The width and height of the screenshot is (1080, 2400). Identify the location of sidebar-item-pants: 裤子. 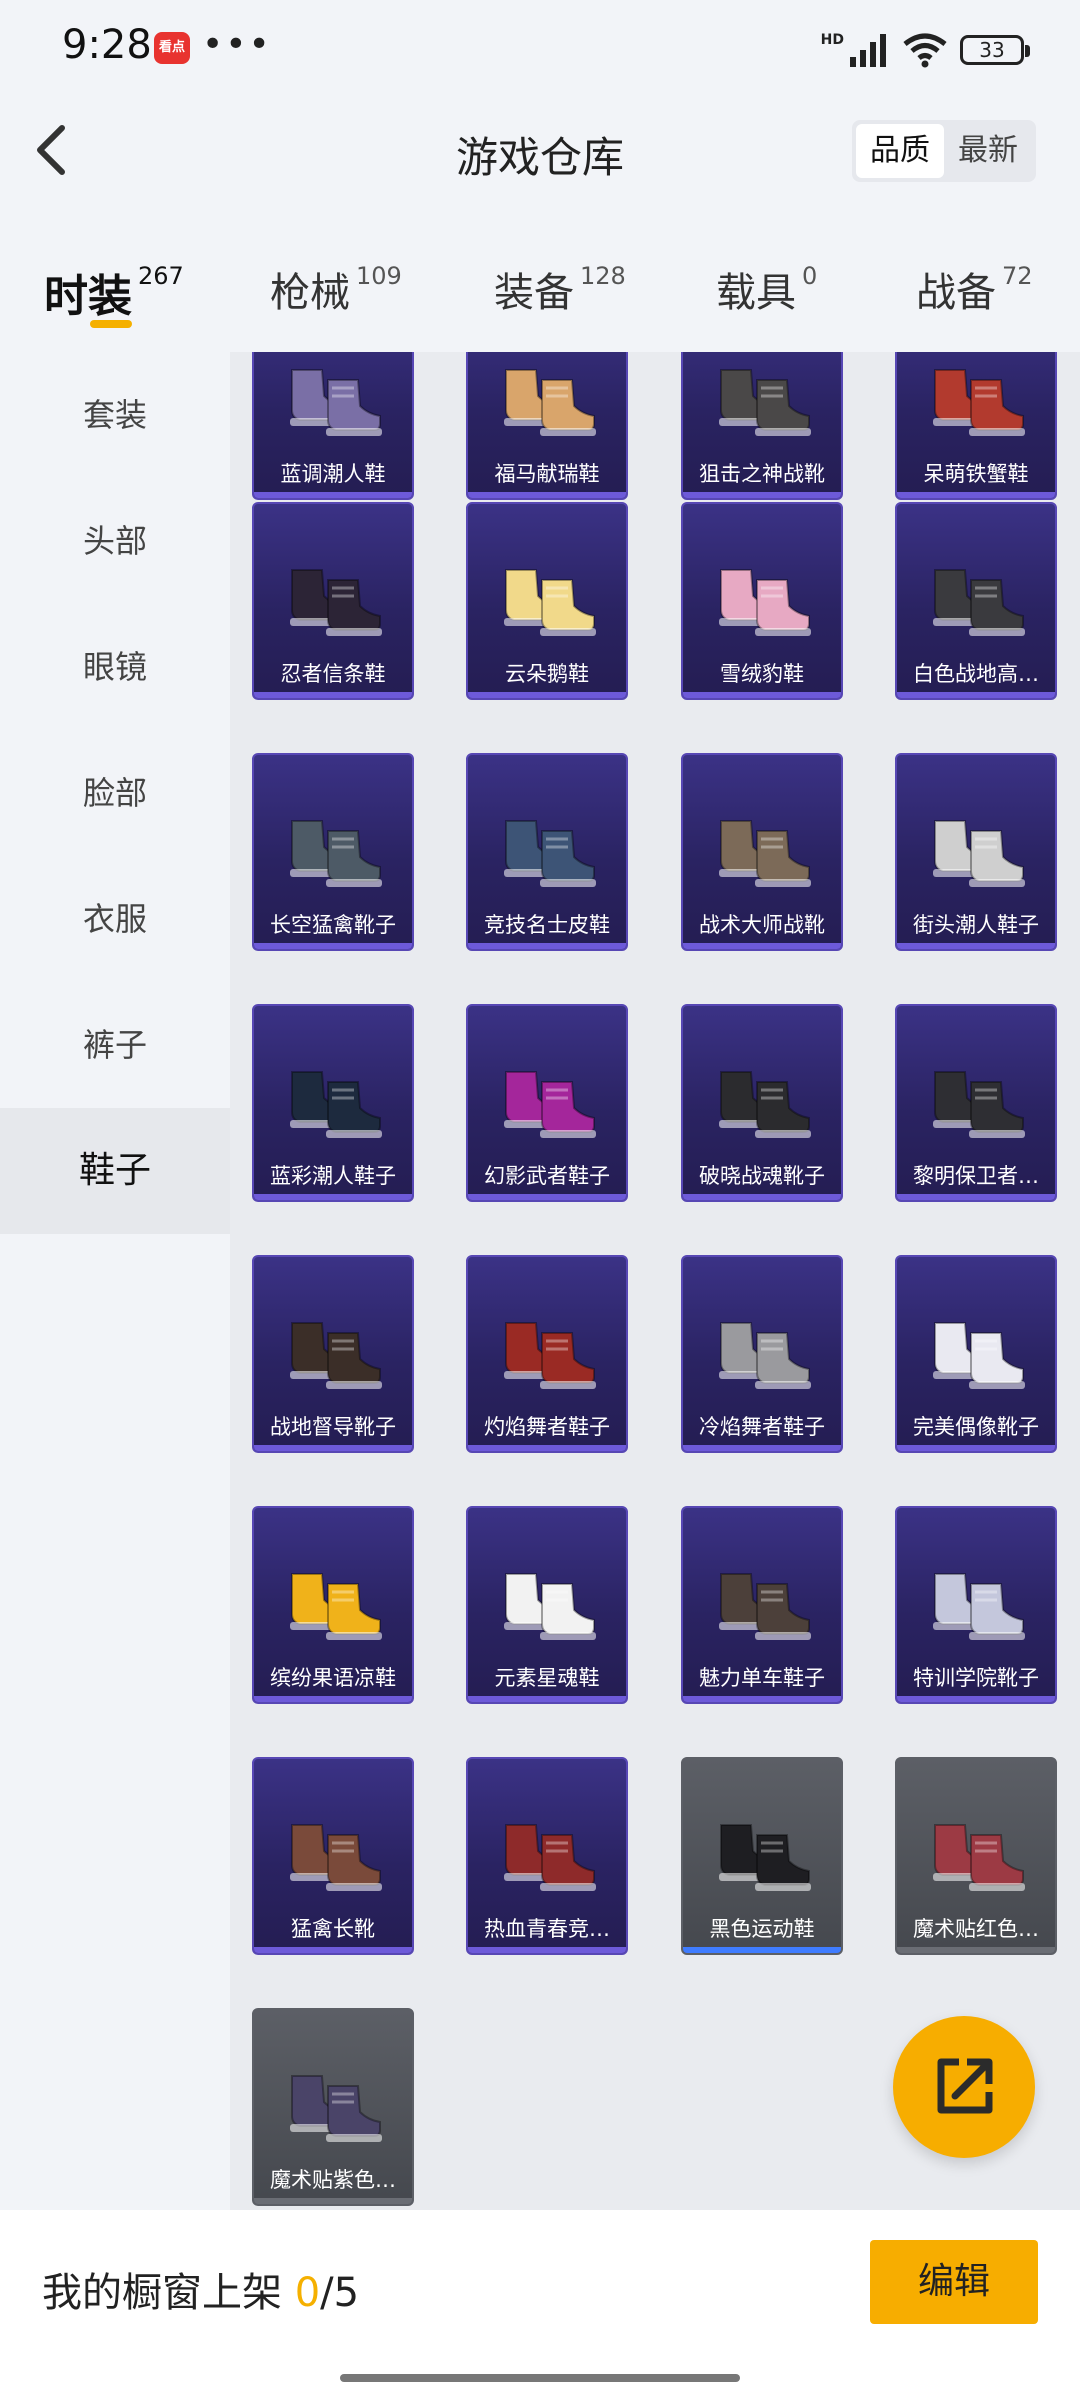
(115, 1045).